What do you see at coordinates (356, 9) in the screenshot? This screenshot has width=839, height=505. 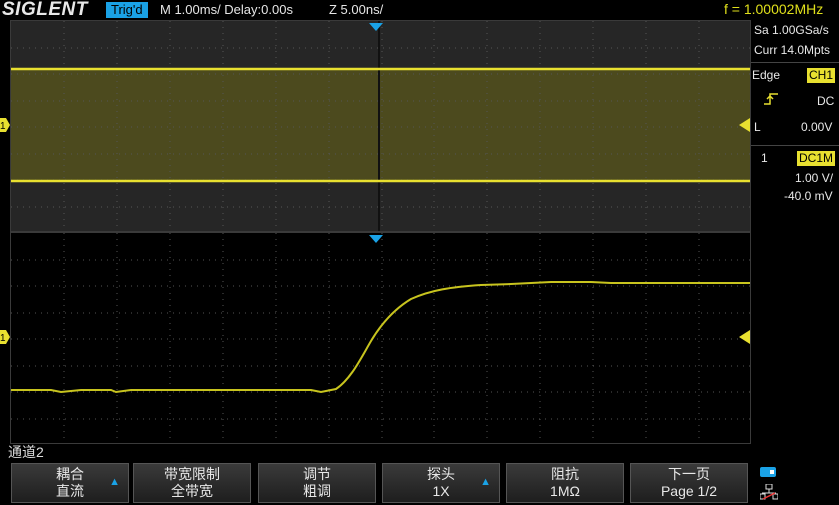 I see `zoom-timebase-readout: Z 5.00ns/` at bounding box center [356, 9].